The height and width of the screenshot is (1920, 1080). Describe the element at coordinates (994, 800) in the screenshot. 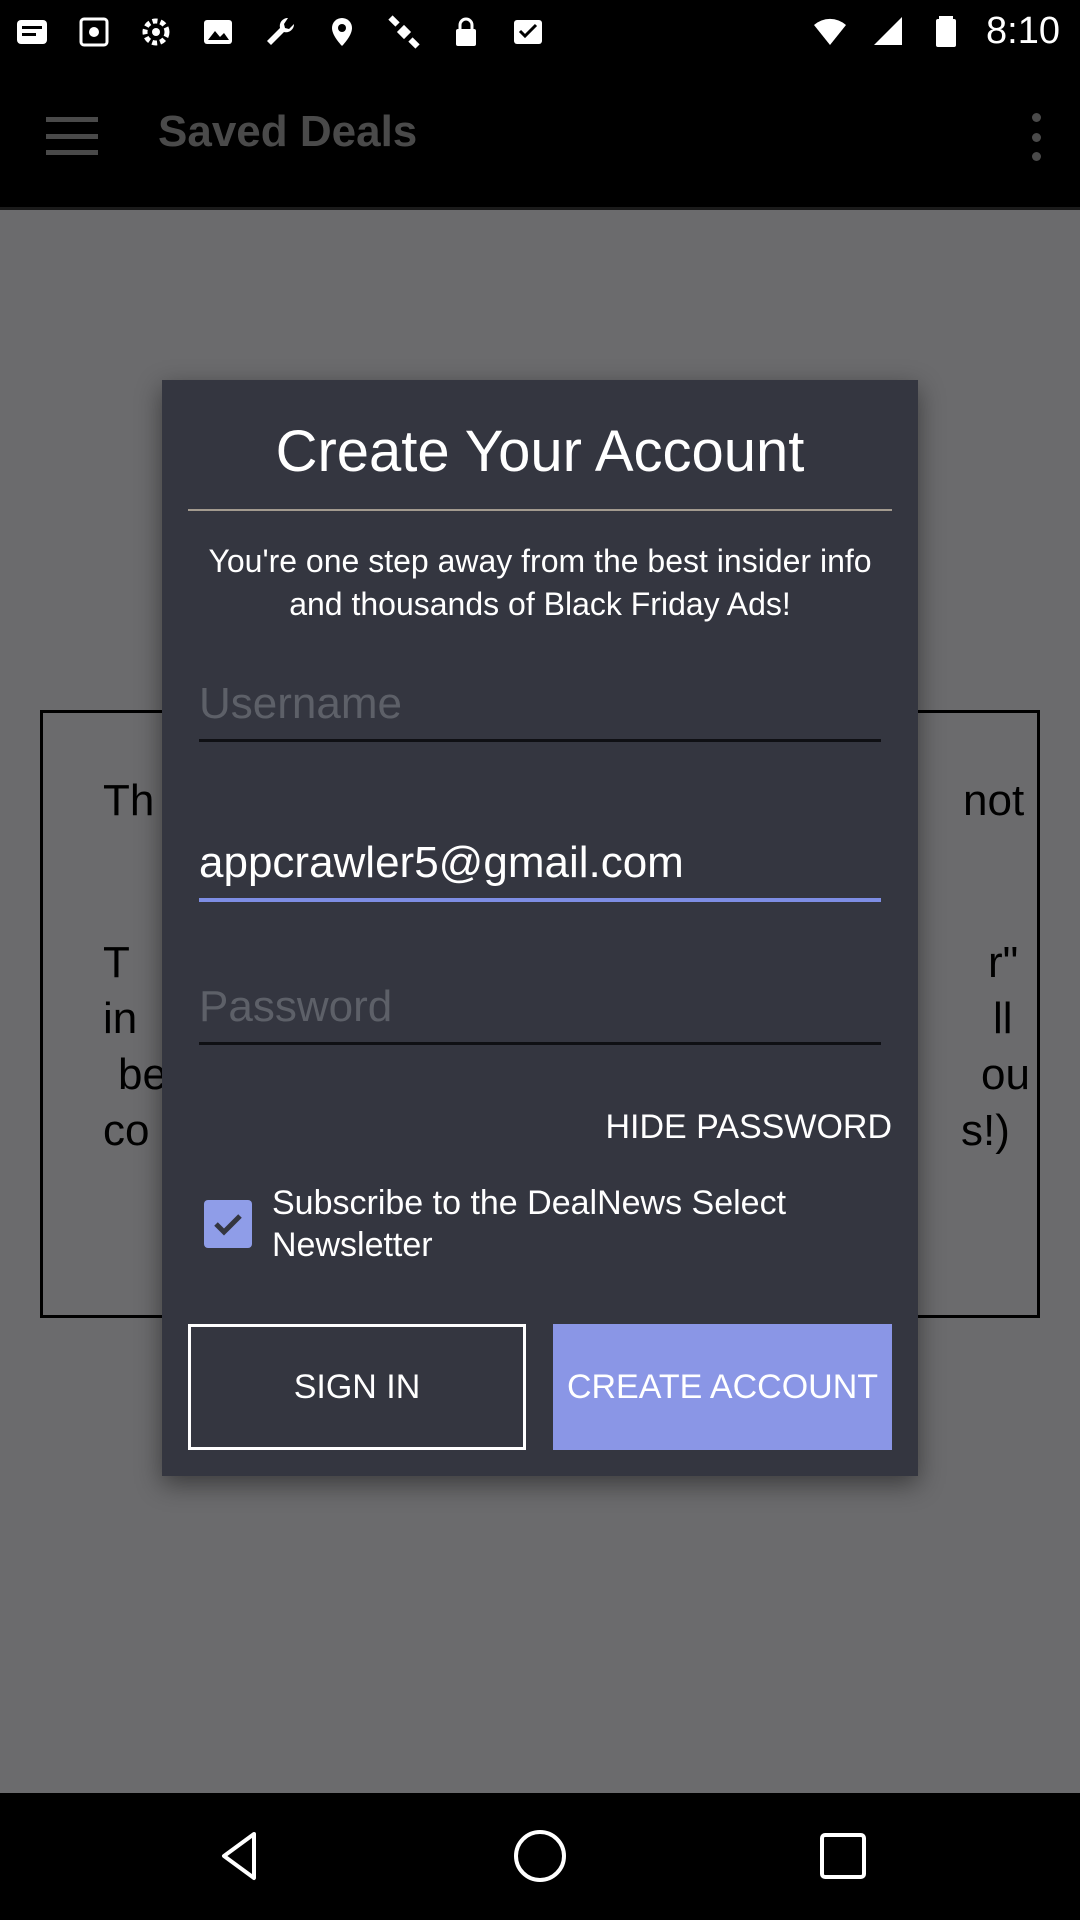

I see `background-text: not` at that location.